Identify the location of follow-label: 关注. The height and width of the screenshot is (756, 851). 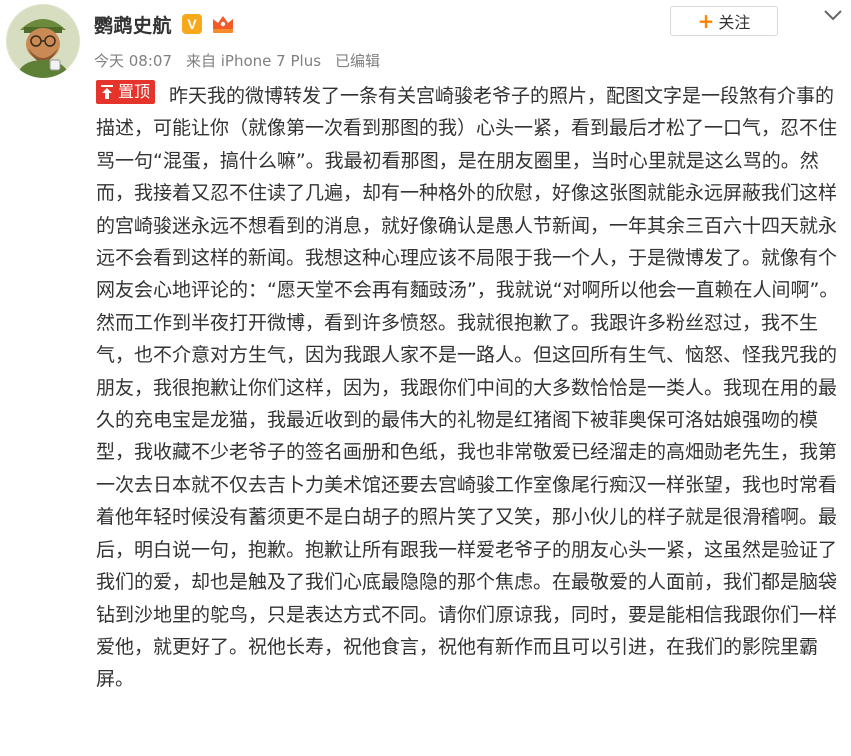
(734, 22).